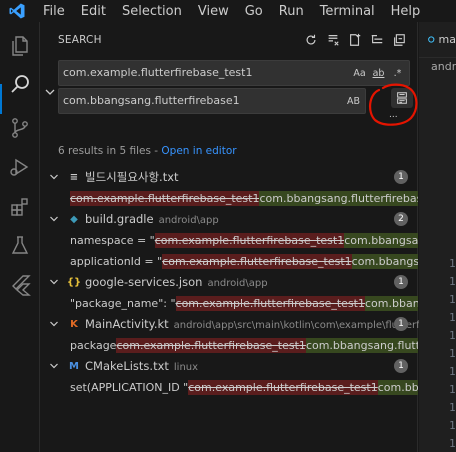 Image resolution: width=456 pixels, height=452 pixels. What do you see at coordinates (20, 46) in the screenshot?
I see `explorer-icon` at bounding box center [20, 46].